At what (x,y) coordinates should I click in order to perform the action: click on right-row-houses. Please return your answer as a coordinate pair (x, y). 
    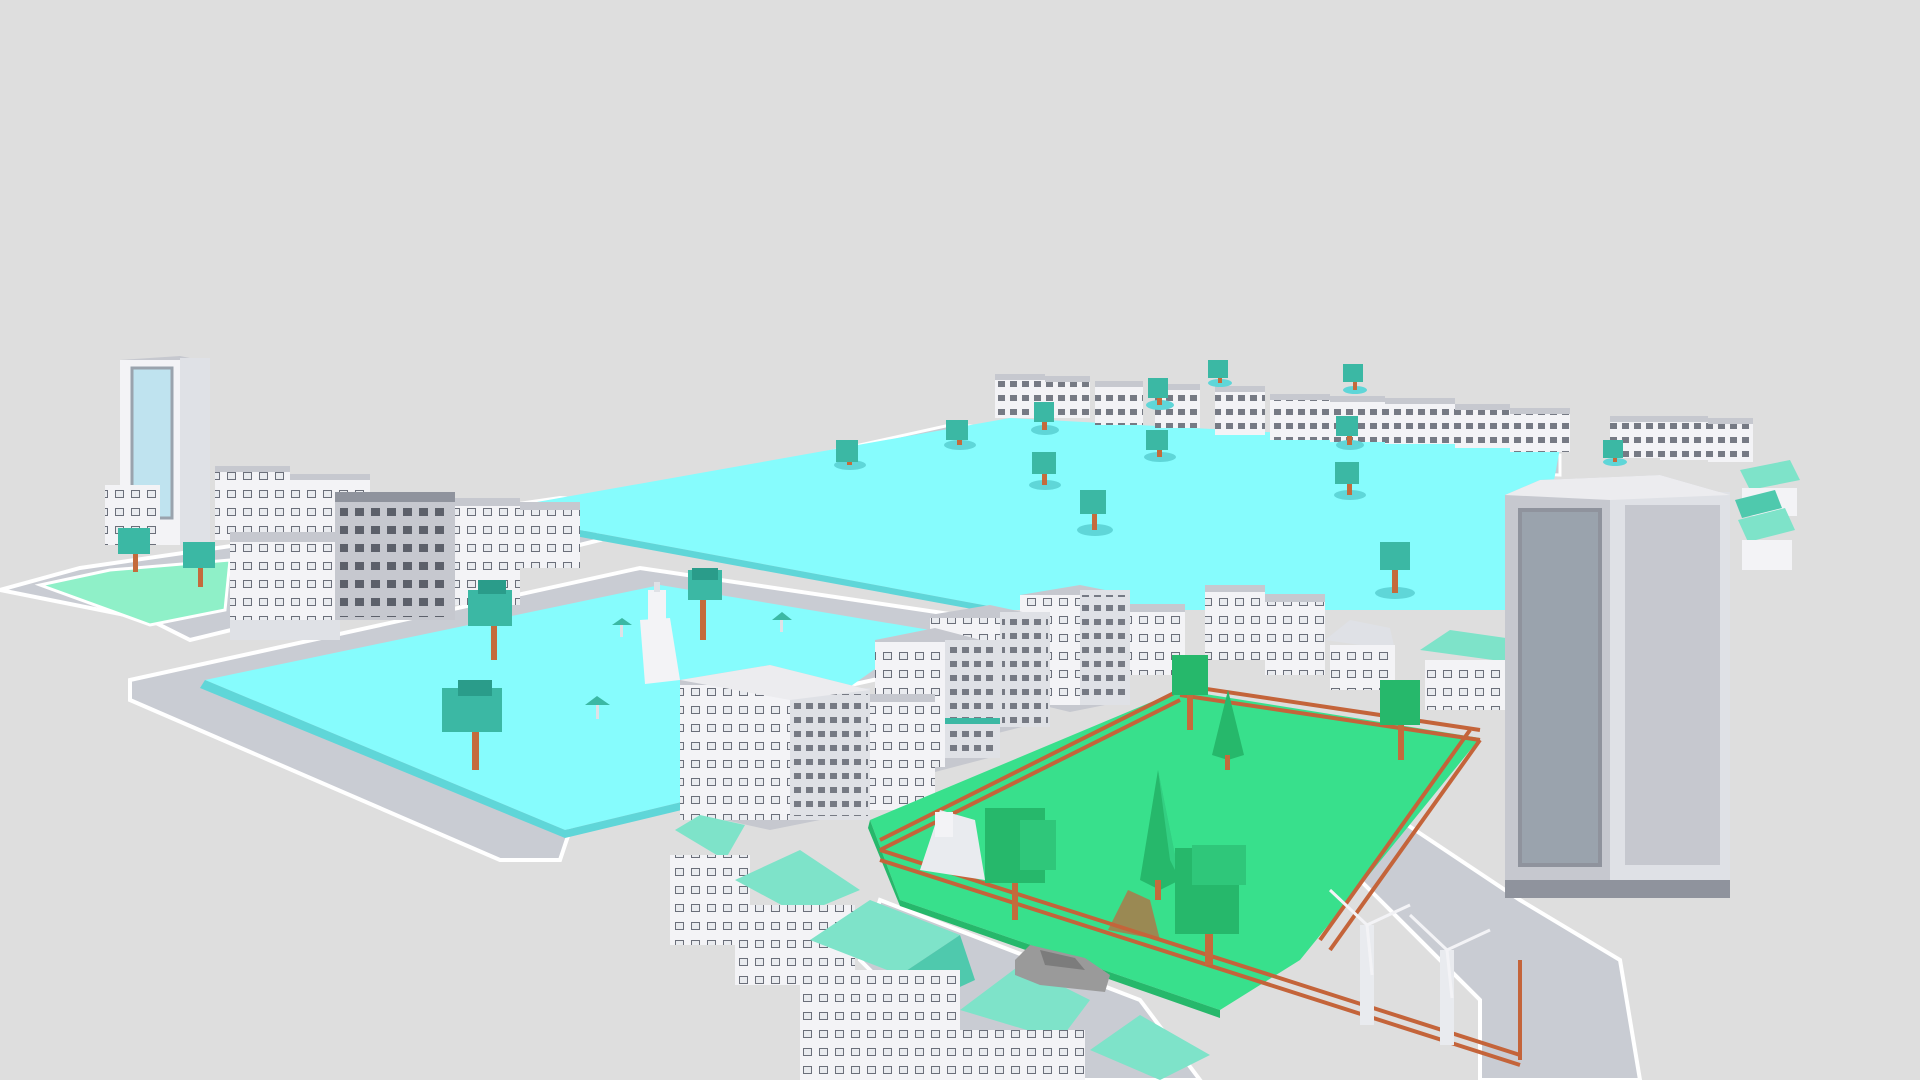
    Looking at the image, I should click on (1767, 515).